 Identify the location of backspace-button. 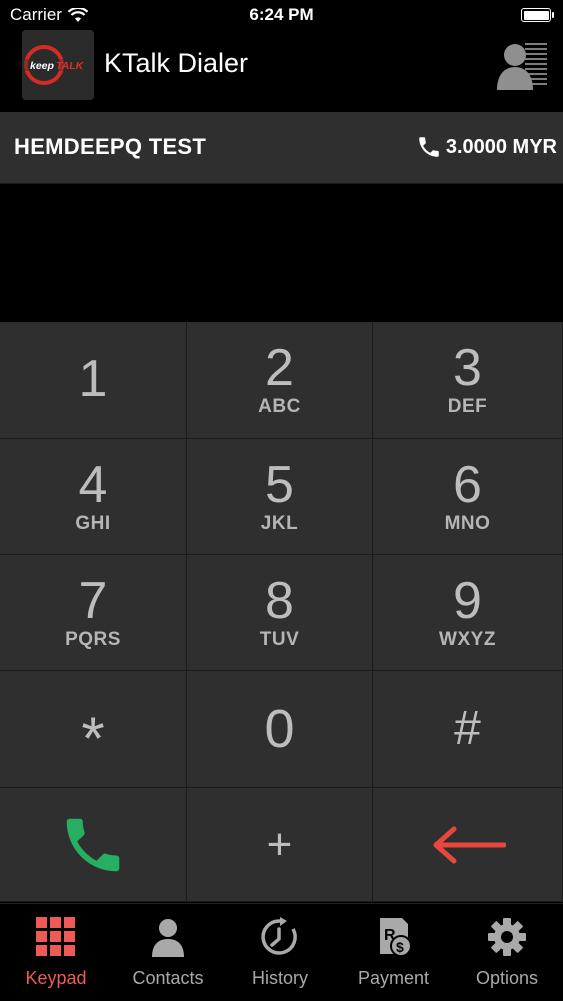
(468, 845).